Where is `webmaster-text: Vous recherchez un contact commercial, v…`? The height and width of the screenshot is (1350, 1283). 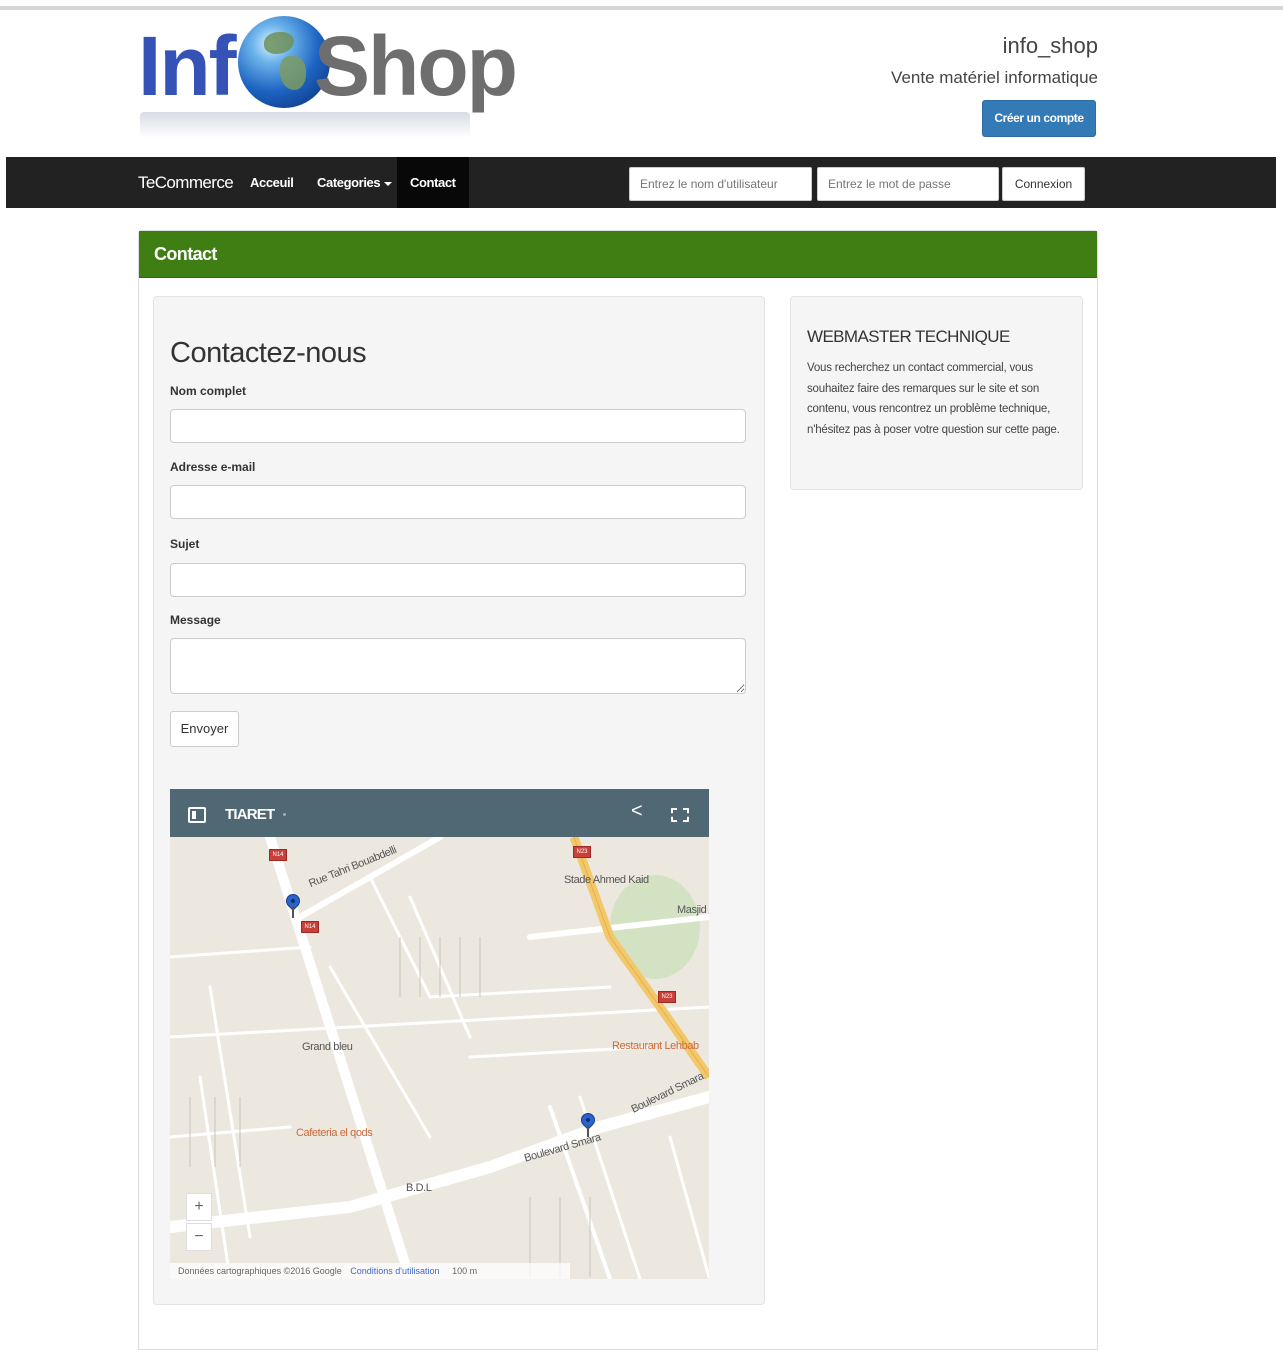 webmaster-text: Vous recherchez un contact commercial, v… is located at coordinates (933, 399).